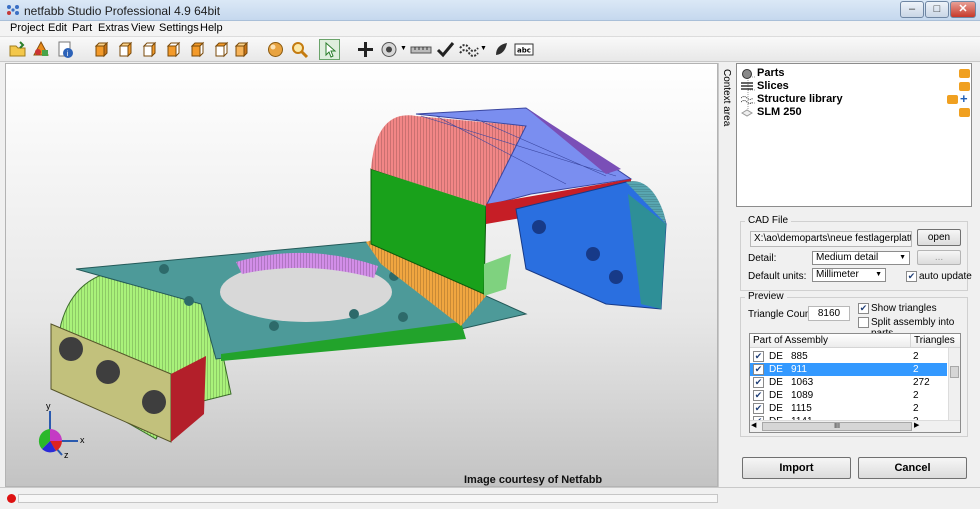  I want to click on axis-x-label: x, so click(82, 440).